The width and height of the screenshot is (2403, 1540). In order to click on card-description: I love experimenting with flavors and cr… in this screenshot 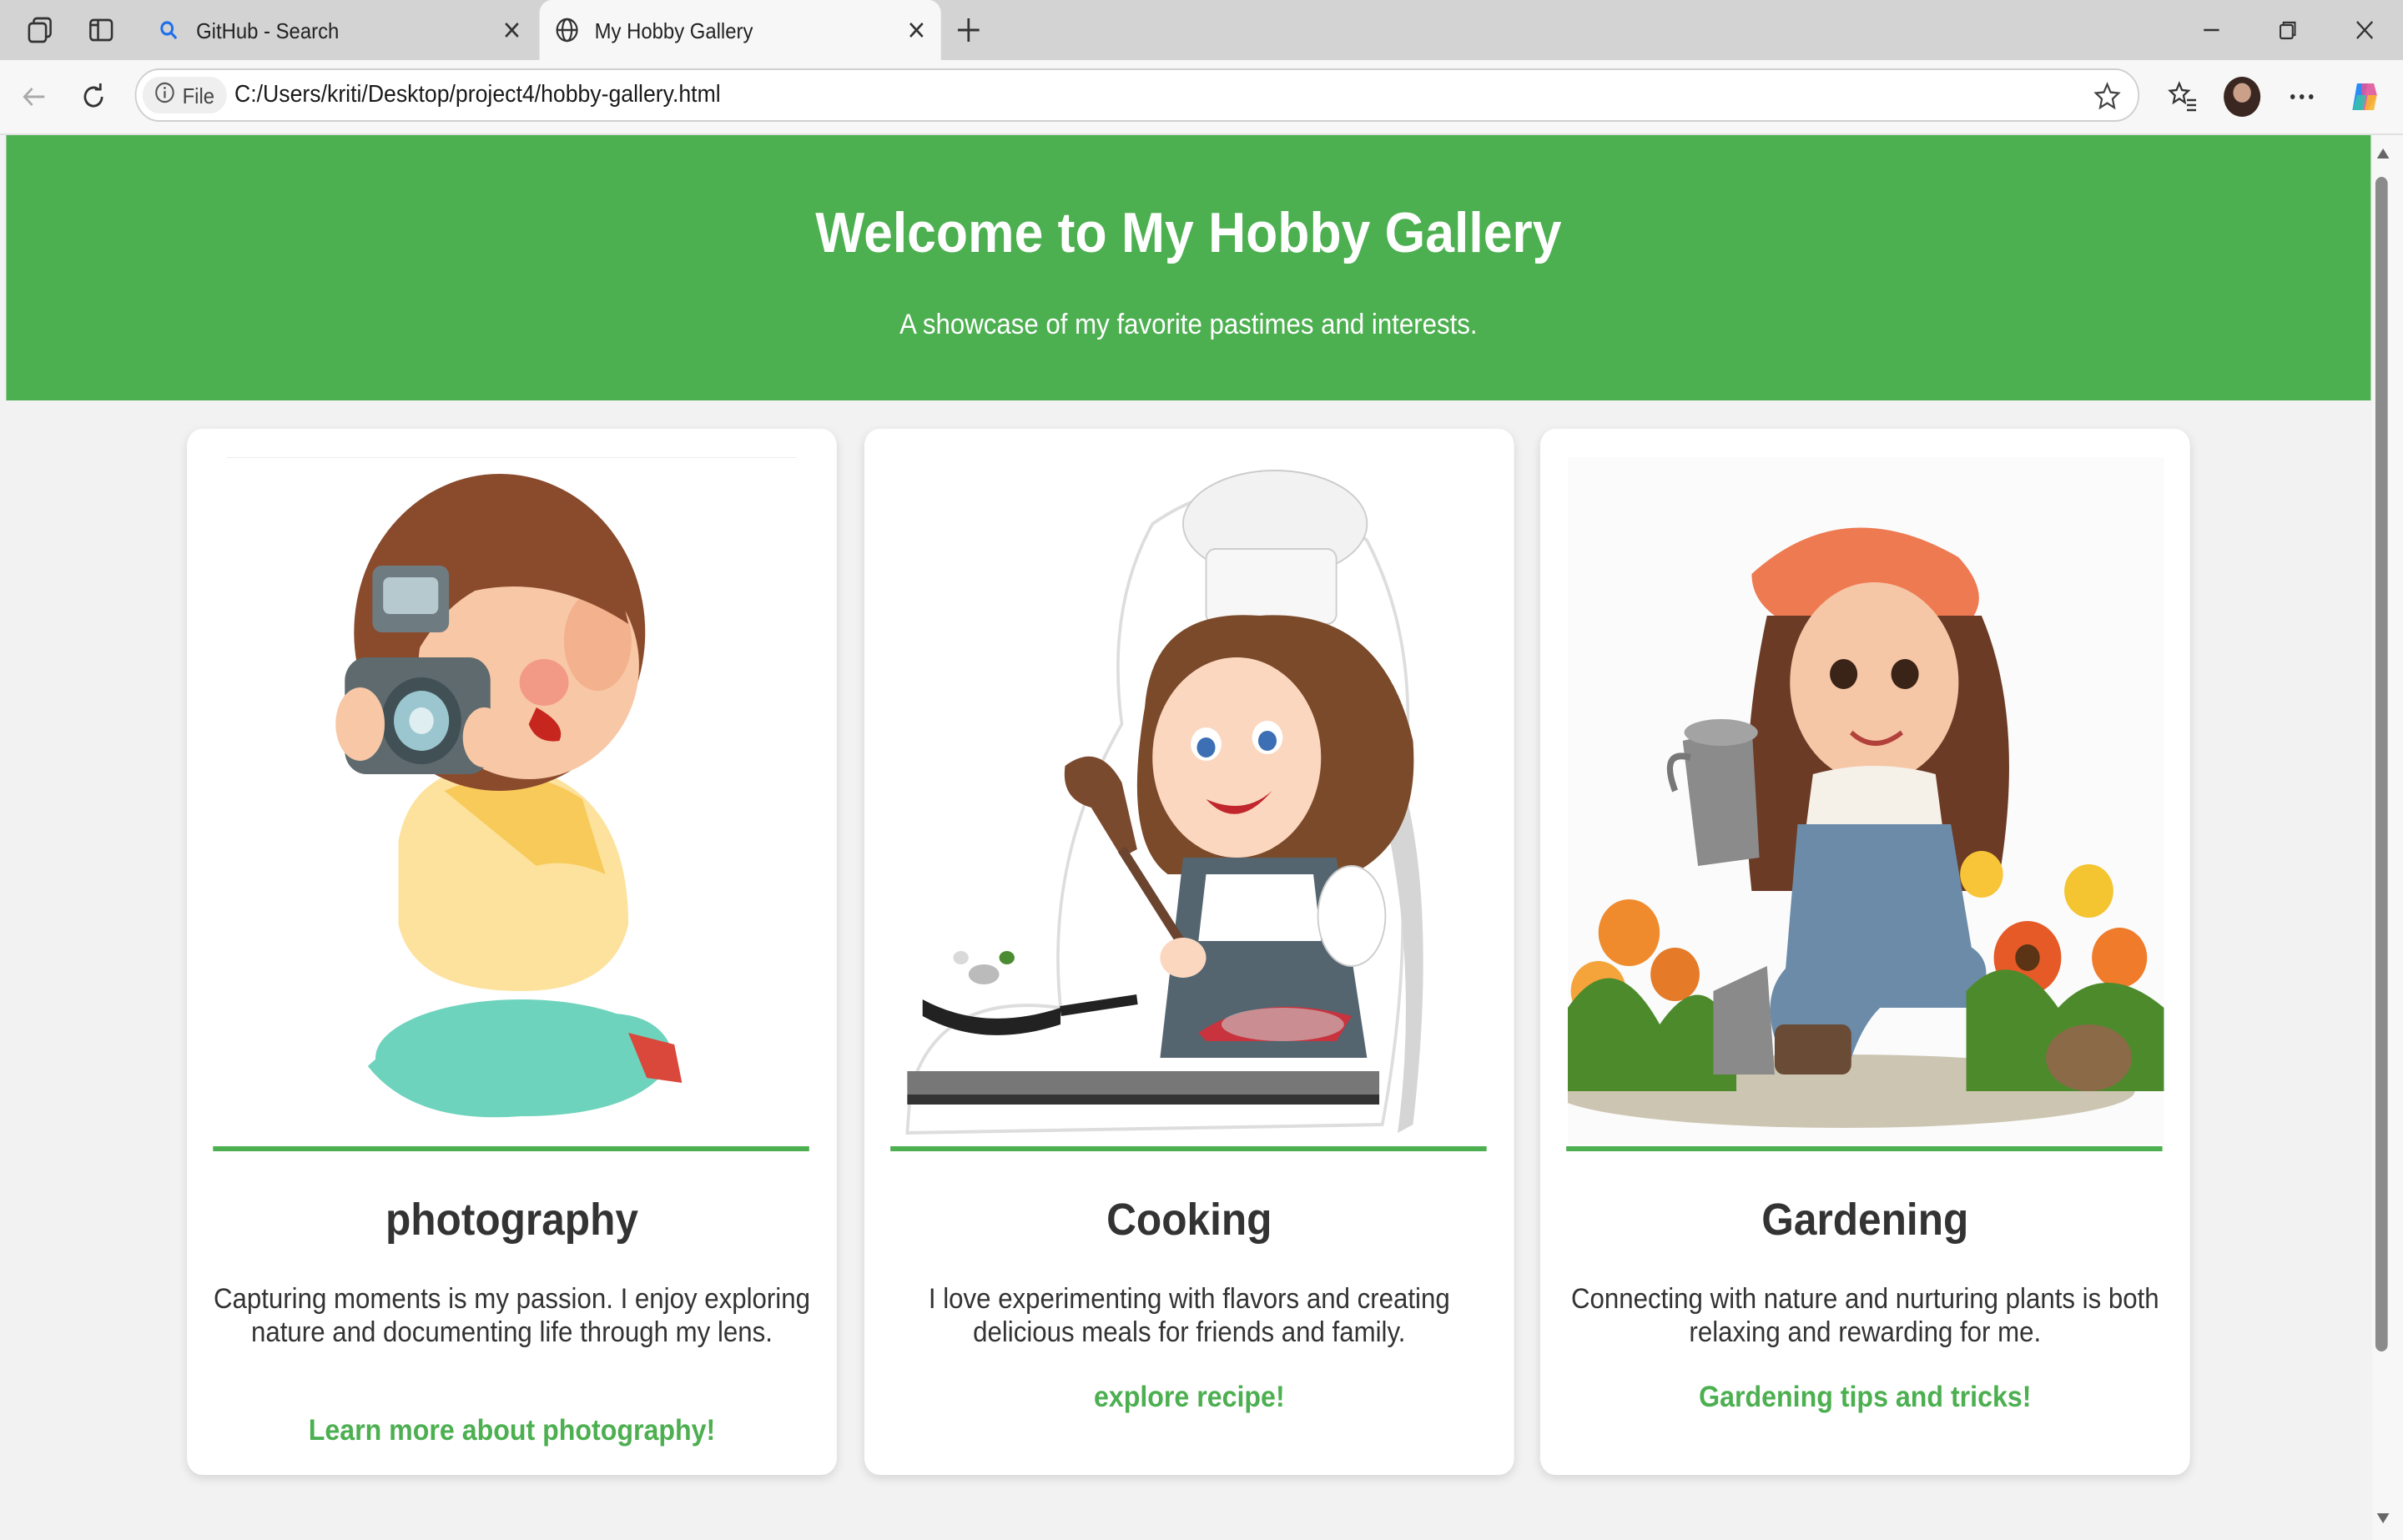, I will do `click(1189, 1315)`.